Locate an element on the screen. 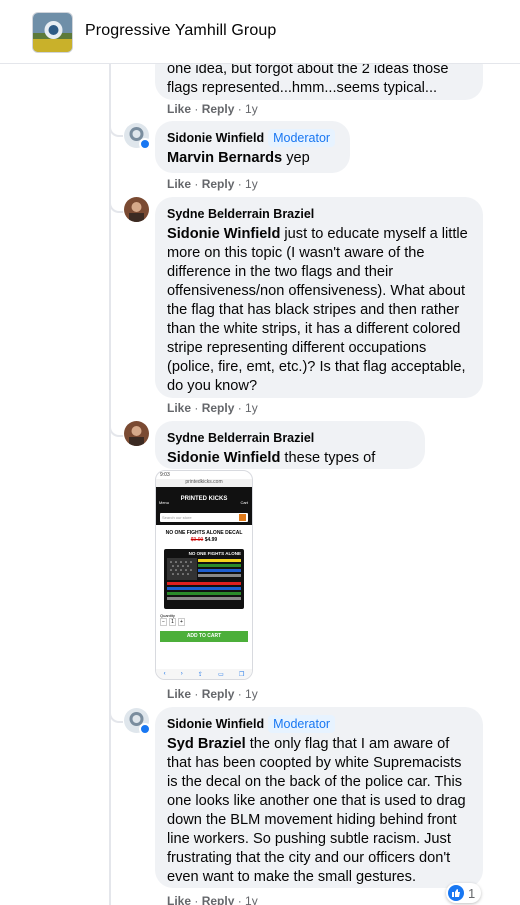 This screenshot has width=520, height=905. site-search-input: Search our store is located at coordinates (177, 517).